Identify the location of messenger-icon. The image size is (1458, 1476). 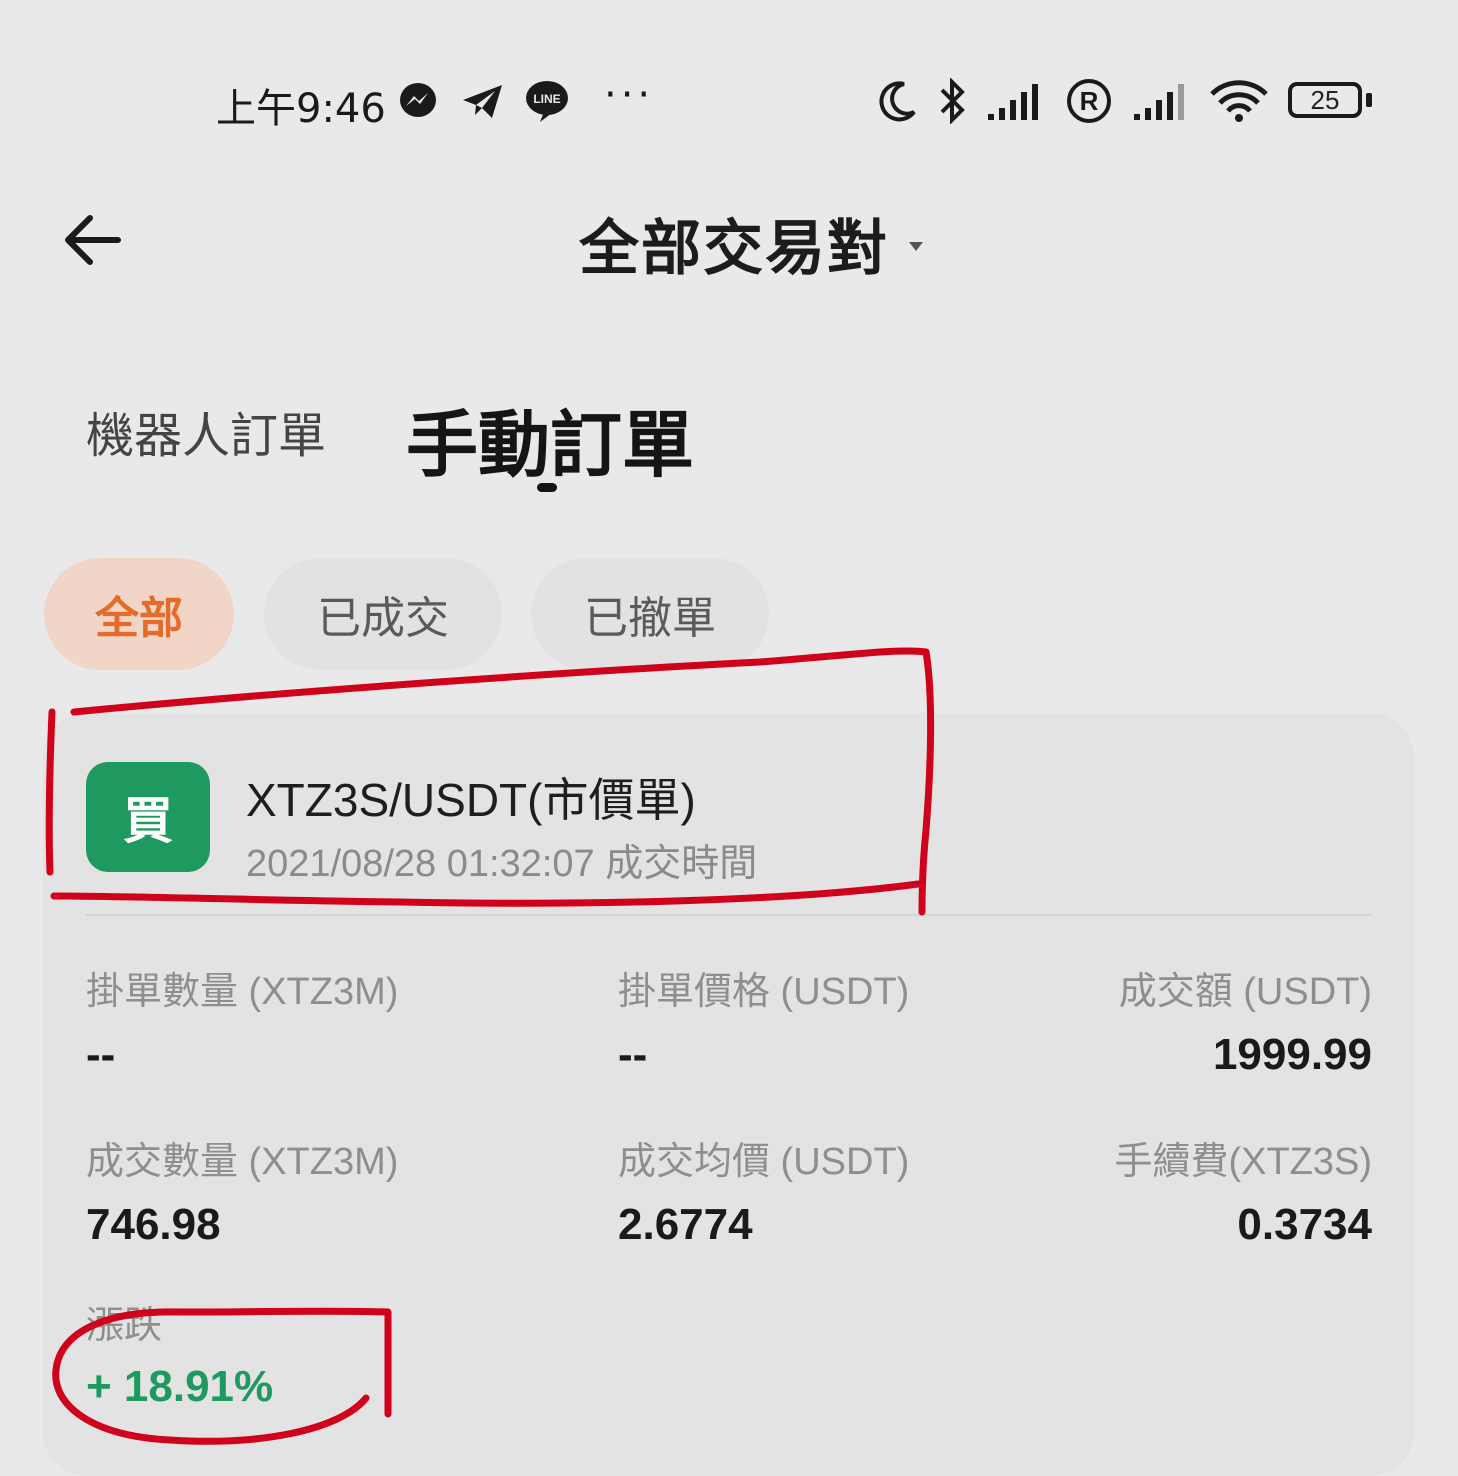
(418, 100).